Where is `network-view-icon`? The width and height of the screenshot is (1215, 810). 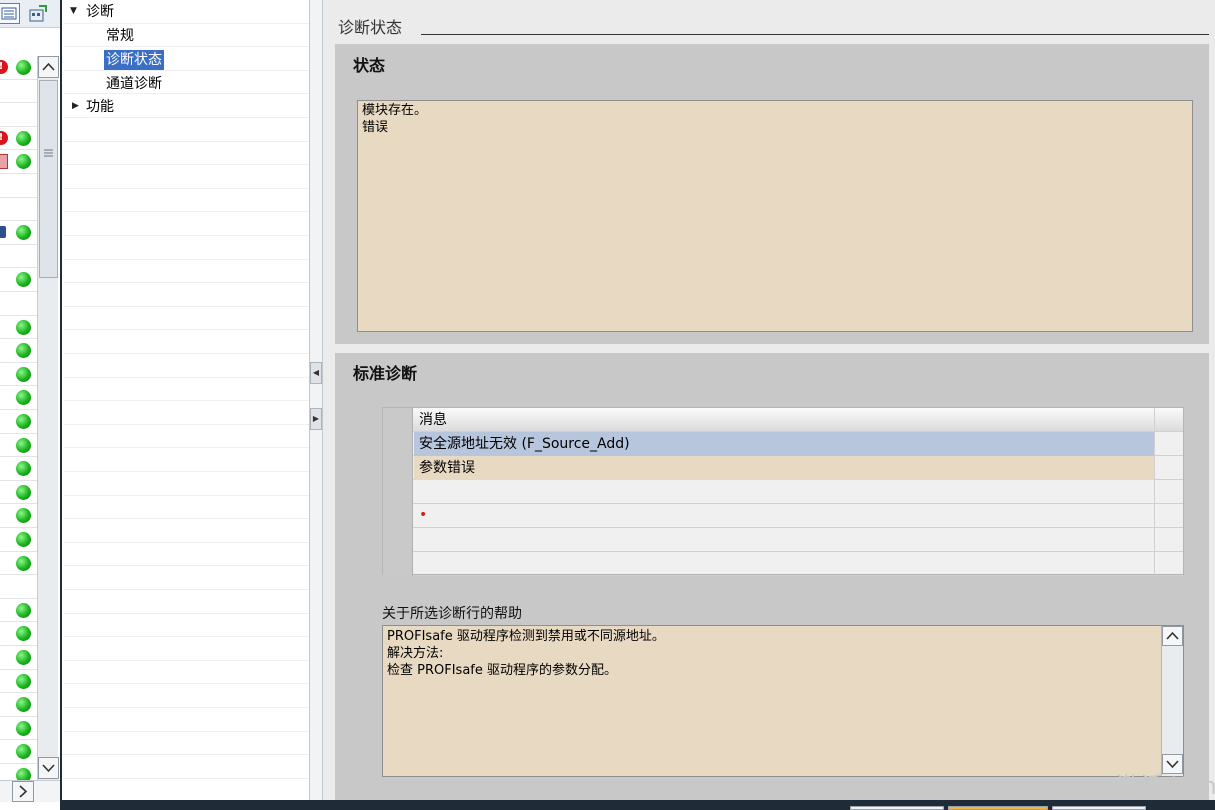 network-view-icon is located at coordinates (38, 13).